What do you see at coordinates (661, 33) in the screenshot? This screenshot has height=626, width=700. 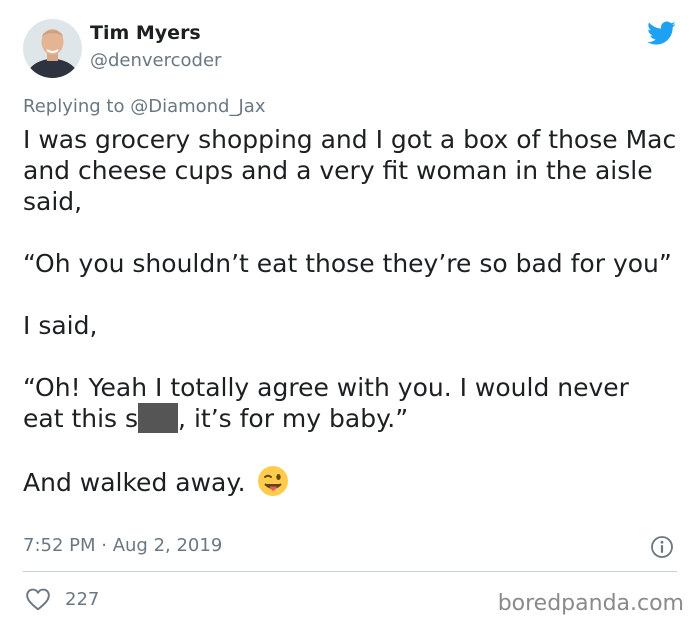 I see `twitter-bird-icon` at bounding box center [661, 33].